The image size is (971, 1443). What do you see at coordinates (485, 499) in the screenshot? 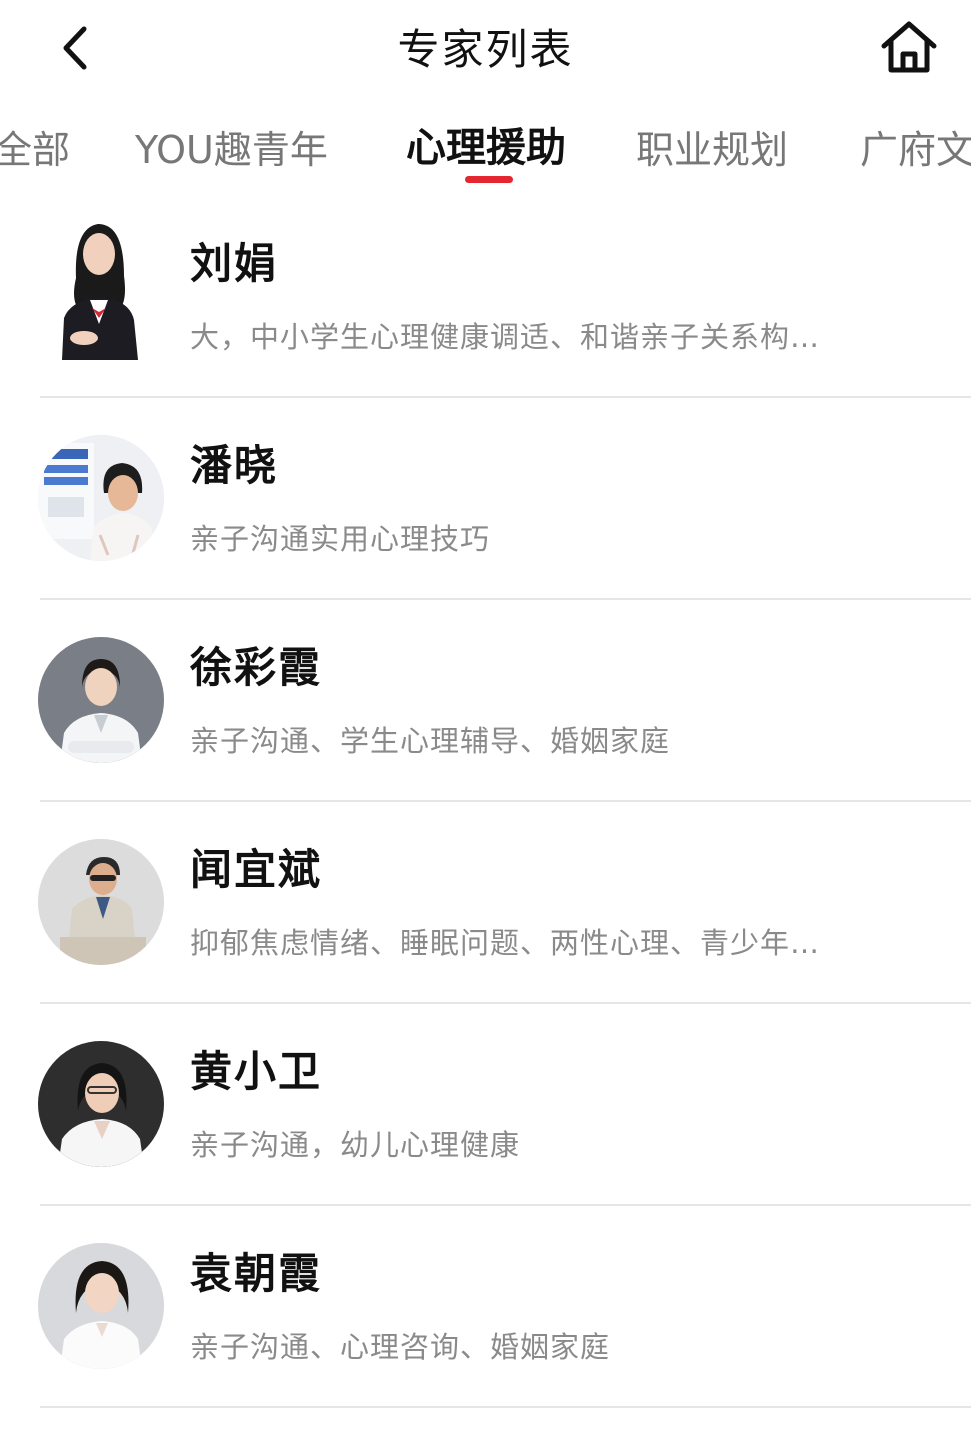
I see `expert-item: 潘晓 亲子沟通实用心理技巧` at bounding box center [485, 499].